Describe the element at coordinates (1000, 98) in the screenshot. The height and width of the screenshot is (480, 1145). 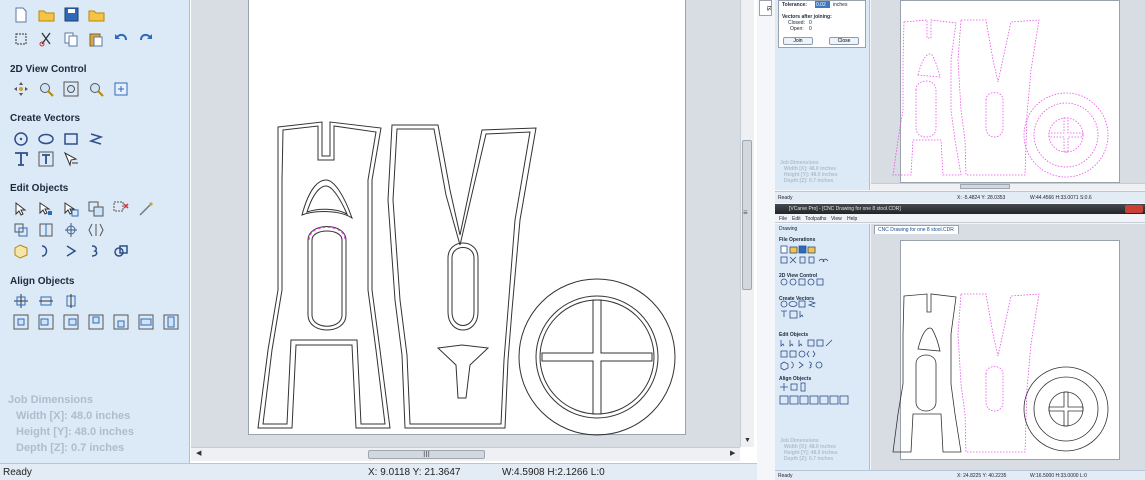
I see `top-right-vectors` at that location.